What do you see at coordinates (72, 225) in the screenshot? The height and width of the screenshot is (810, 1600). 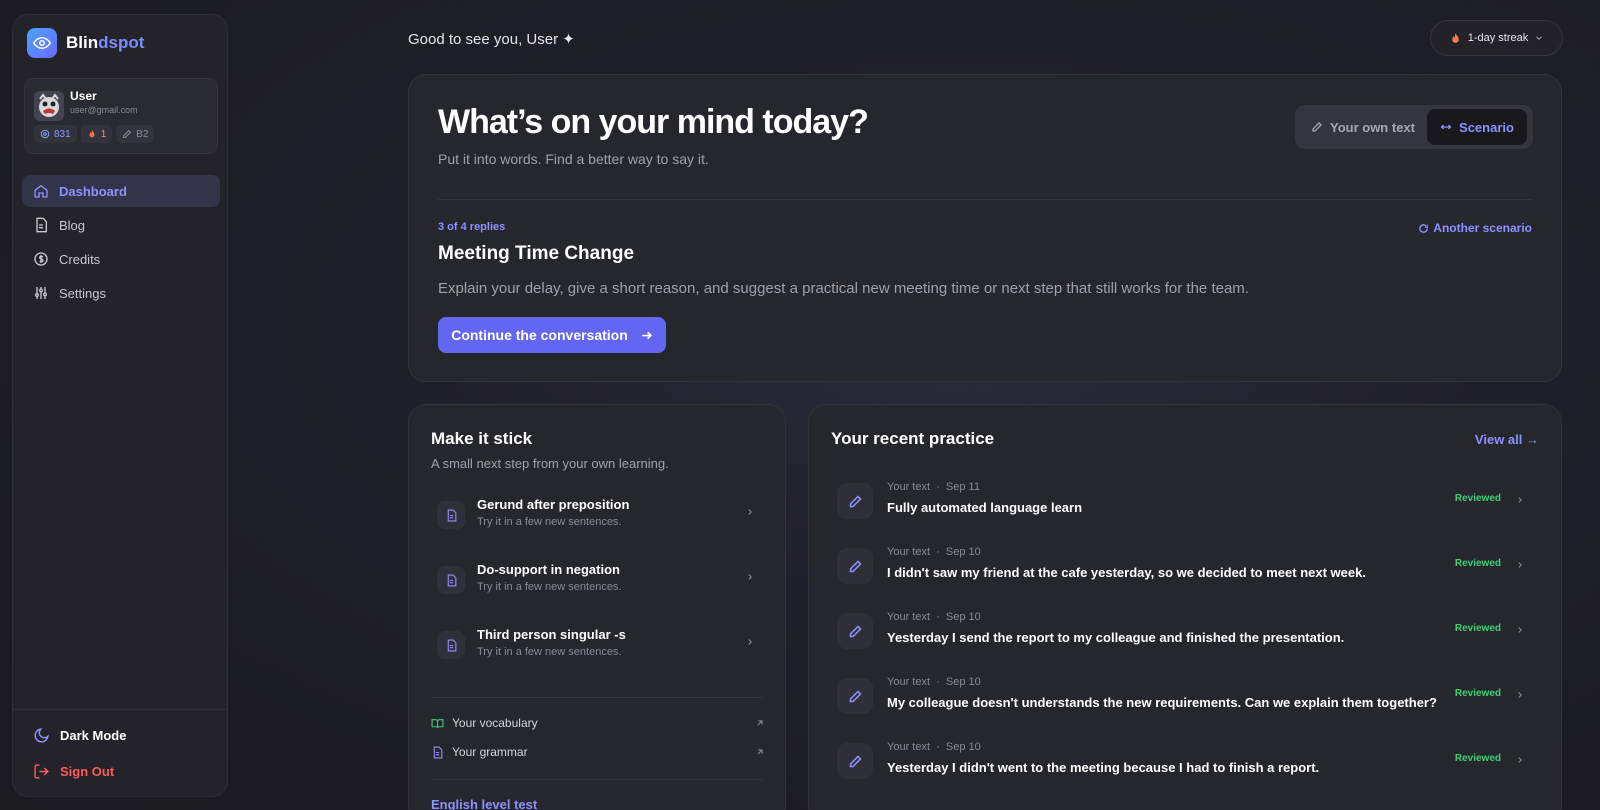 I see `sidebar-item-label: Blog` at bounding box center [72, 225].